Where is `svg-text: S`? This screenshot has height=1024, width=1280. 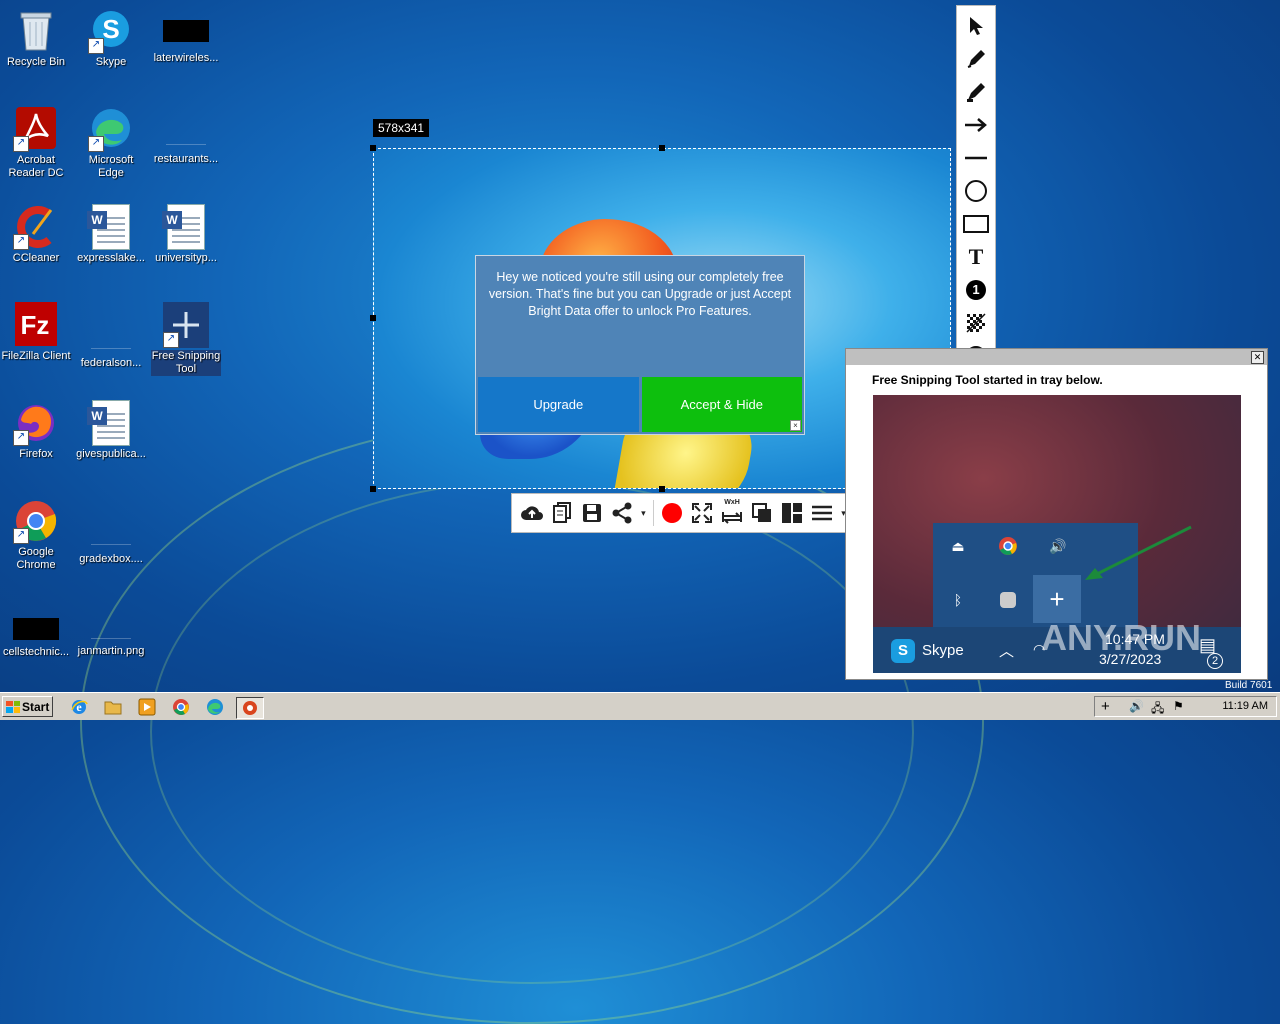
svg-text: S is located at coordinates (110, 29).